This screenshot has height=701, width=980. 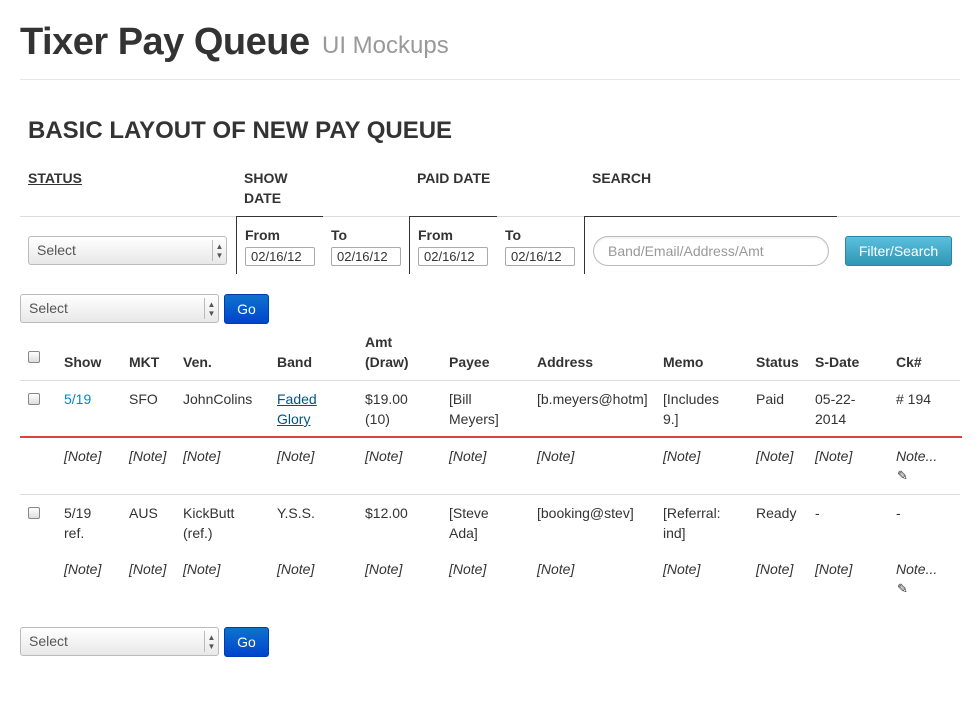 I want to click on memo-cell-line2: ind], so click(x=674, y=533).